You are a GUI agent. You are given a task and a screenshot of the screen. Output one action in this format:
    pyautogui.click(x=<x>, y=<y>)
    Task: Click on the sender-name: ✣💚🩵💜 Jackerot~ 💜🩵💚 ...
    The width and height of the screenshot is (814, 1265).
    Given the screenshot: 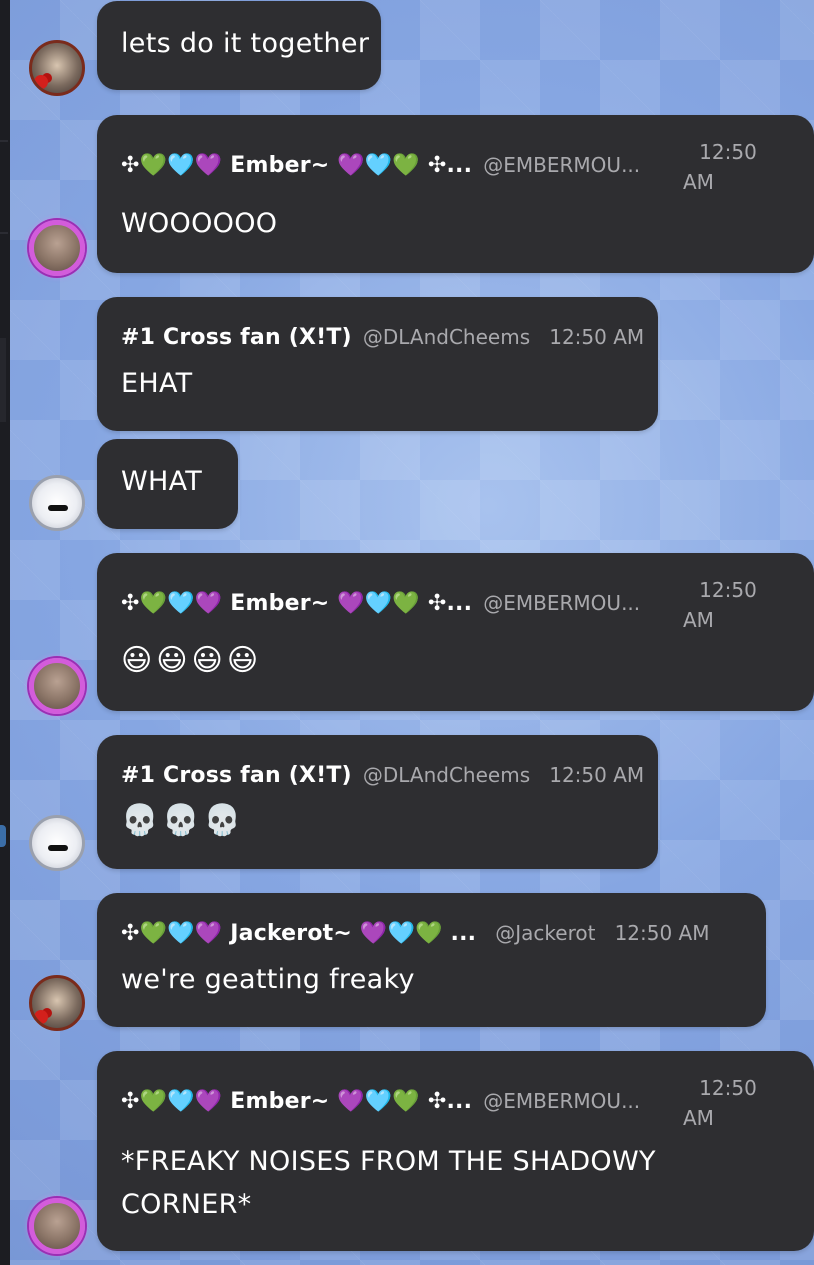 What is the action you would take?
    pyautogui.click(x=298, y=933)
    